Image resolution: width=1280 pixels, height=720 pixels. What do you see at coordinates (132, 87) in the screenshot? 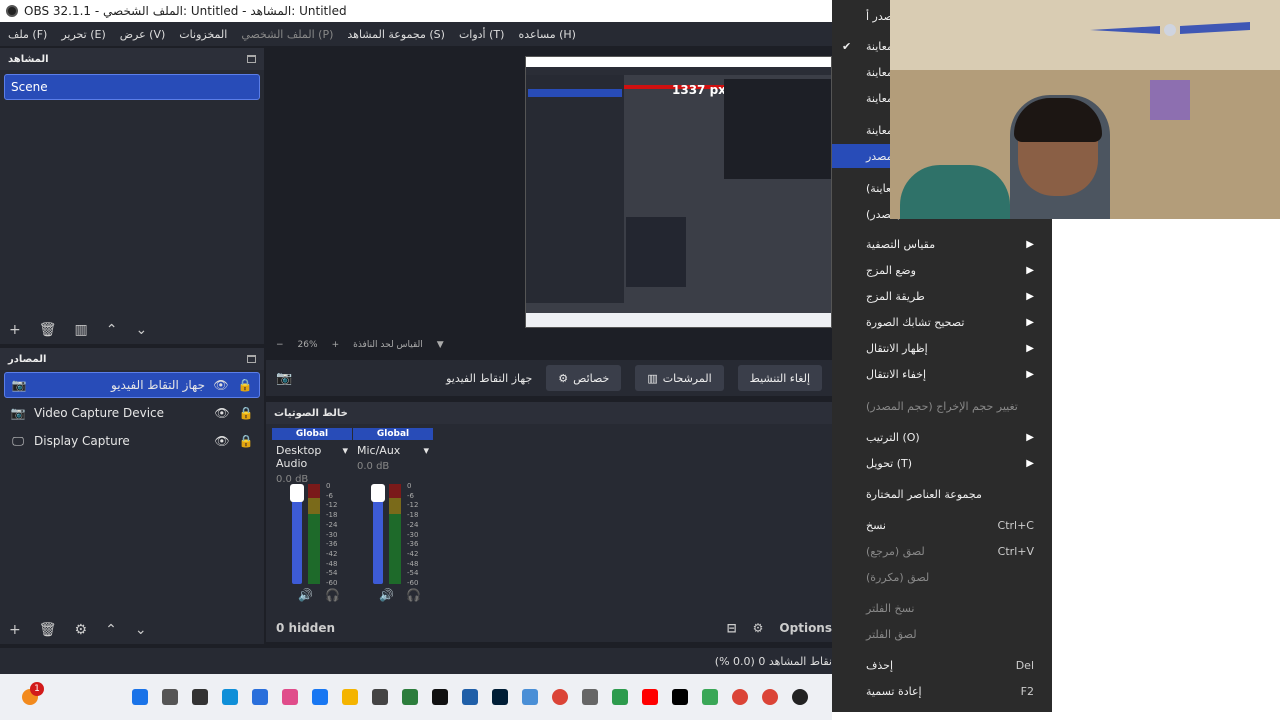
I see `scene-item: Scene` at bounding box center [132, 87].